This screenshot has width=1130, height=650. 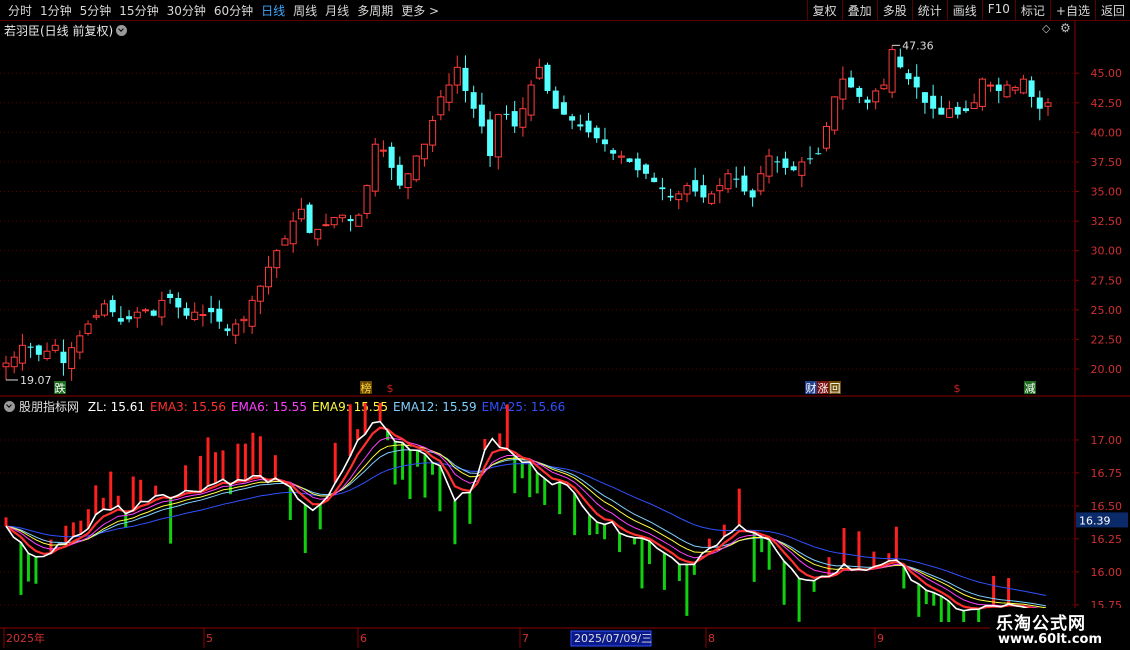 I want to click on y-tick-label: 16.50, so click(x=1107, y=506).